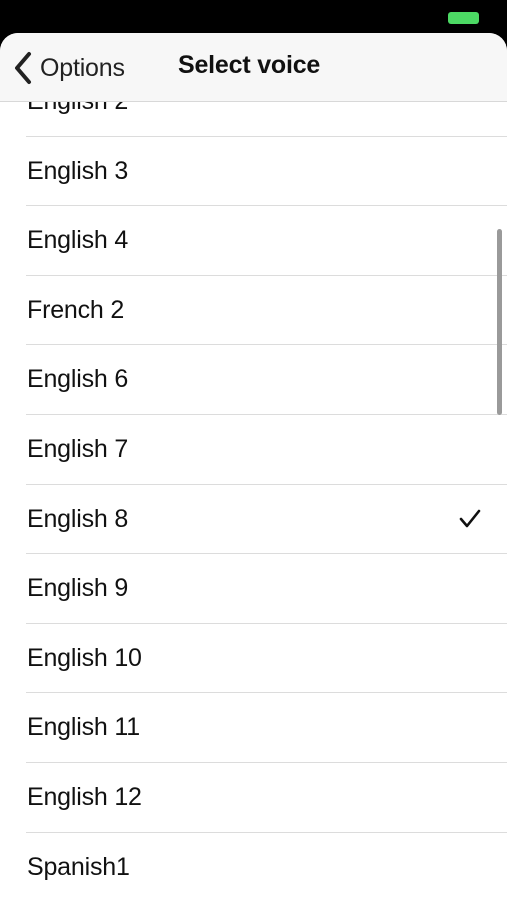 This screenshot has height=900, width=507. Describe the element at coordinates (253, 17) in the screenshot. I see `status-bar` at that location.